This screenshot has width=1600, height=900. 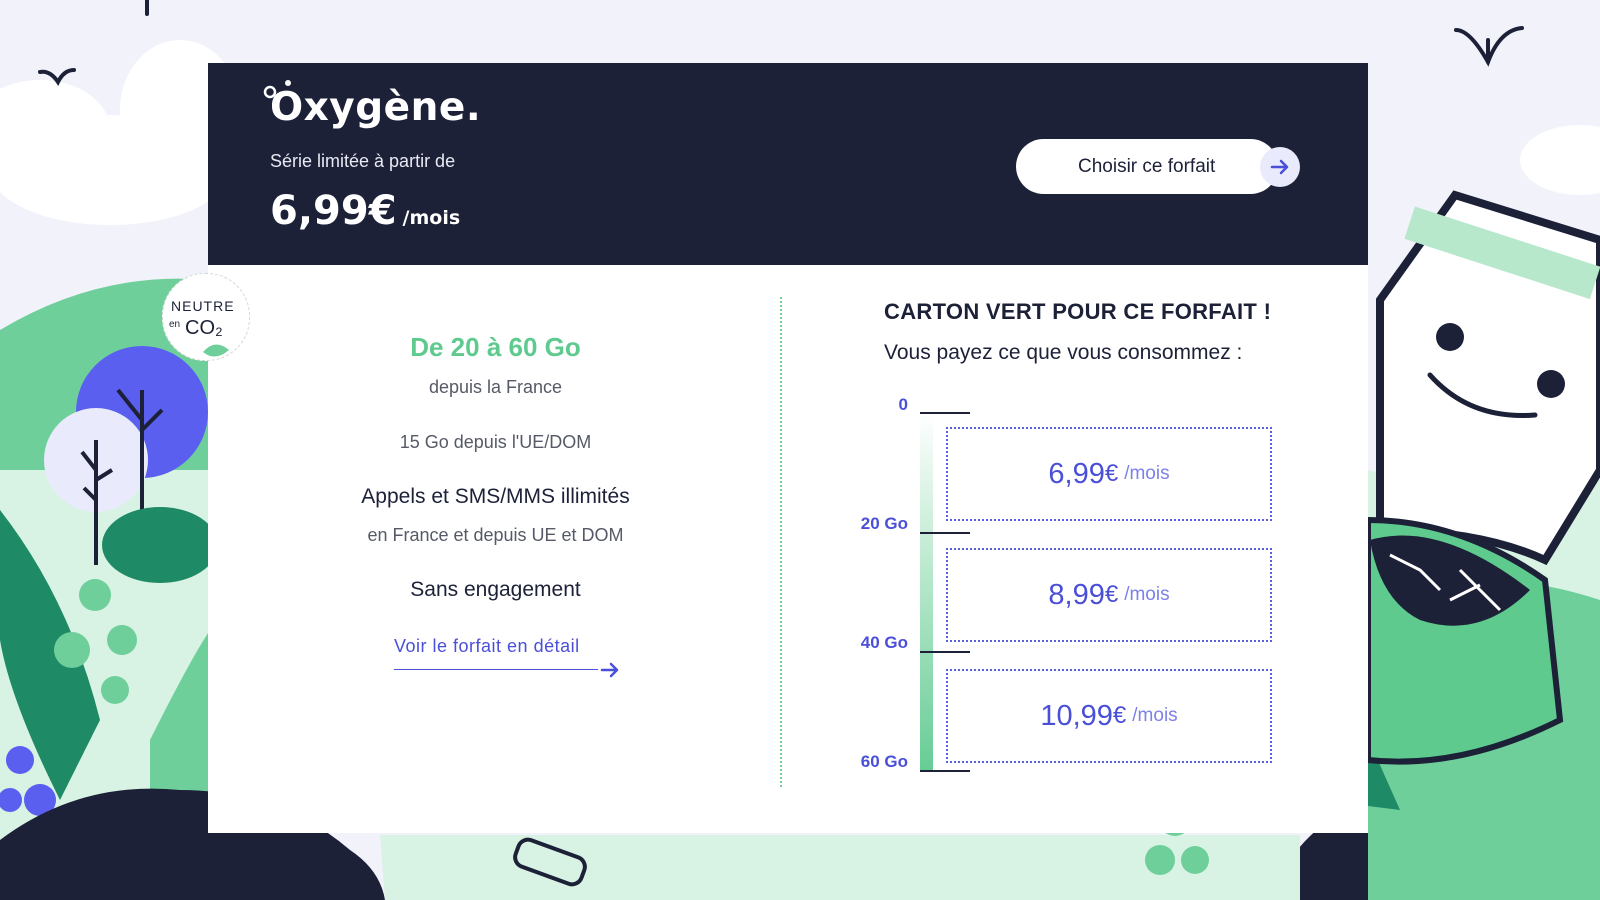 I want to click on detail-link-underline, so click(x=496, y=669).